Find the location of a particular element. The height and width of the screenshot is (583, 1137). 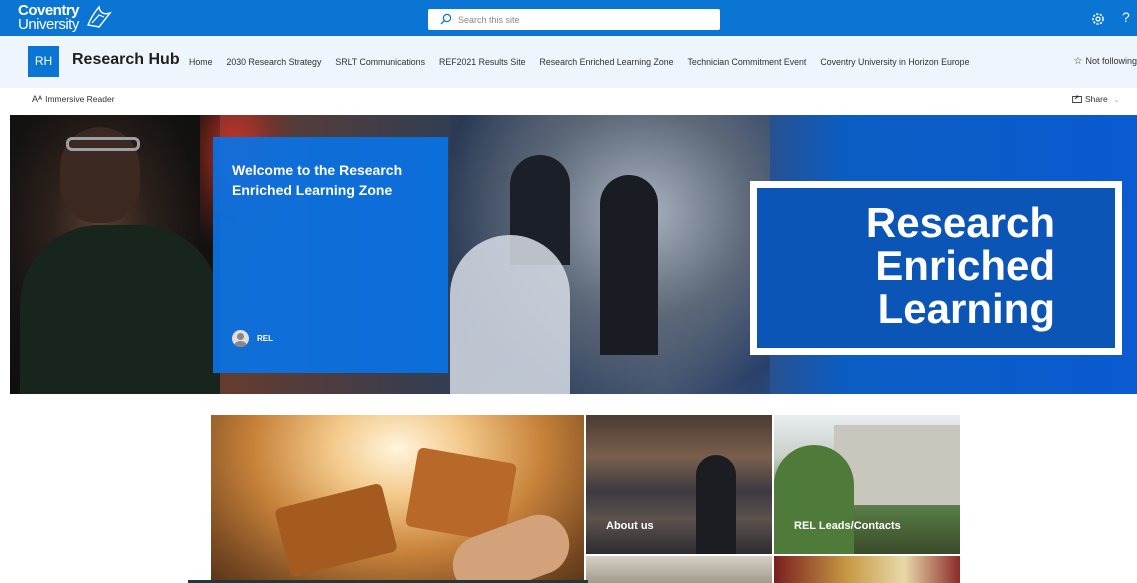

nav-2030-research-strategy: 2030 Research Strategy is located at coordinates (273, 64).